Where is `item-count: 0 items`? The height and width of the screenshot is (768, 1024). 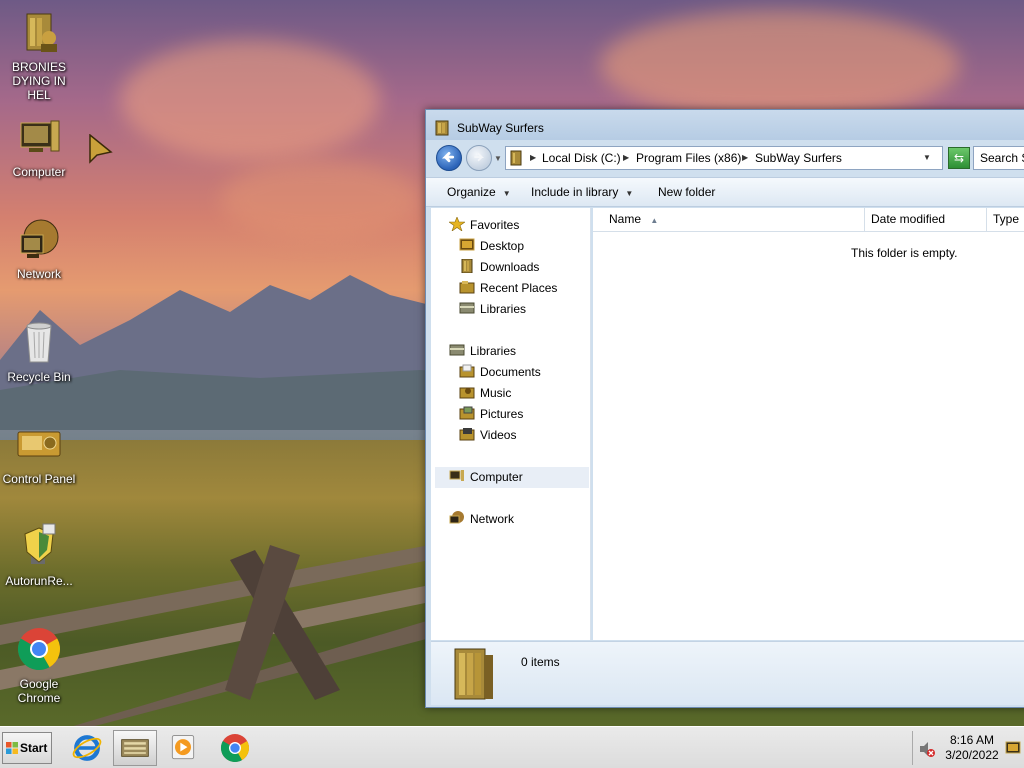 item-count: 0 items is located at coordinates (540, 662).